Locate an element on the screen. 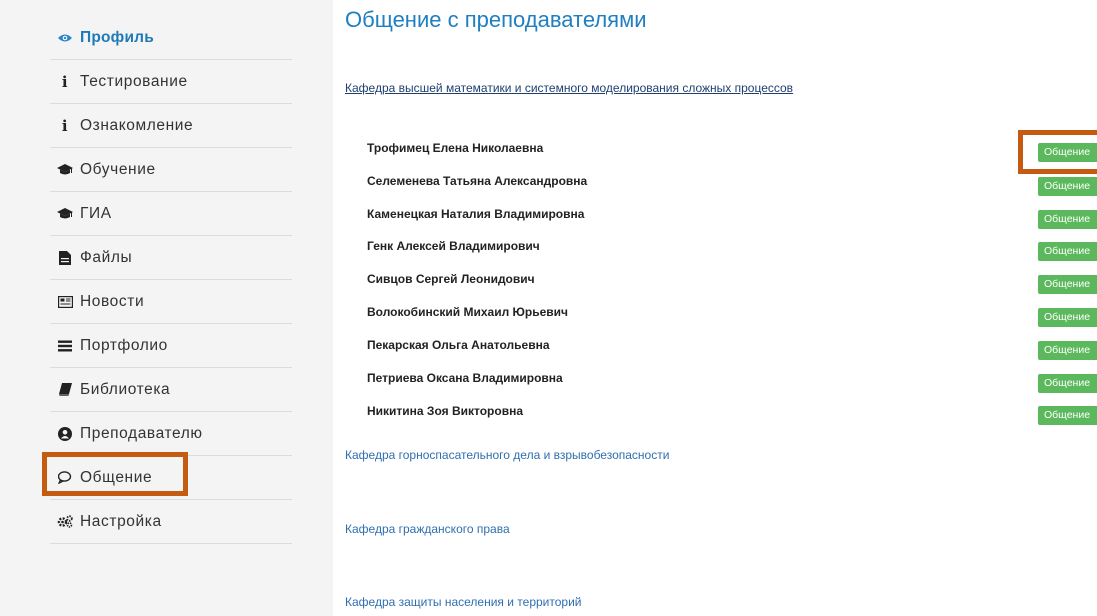  sidebar-item-label: Профиль is located at coordinates (117, 37).